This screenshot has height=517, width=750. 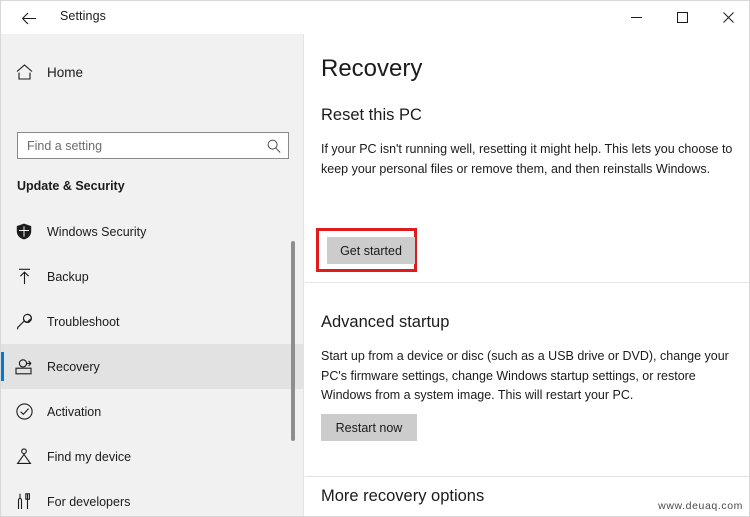 What do you see at coordinates (152, 366) in the screenshot?
I see `sidebar-item-recovery: Recovery` at bounding box center [152, 366].